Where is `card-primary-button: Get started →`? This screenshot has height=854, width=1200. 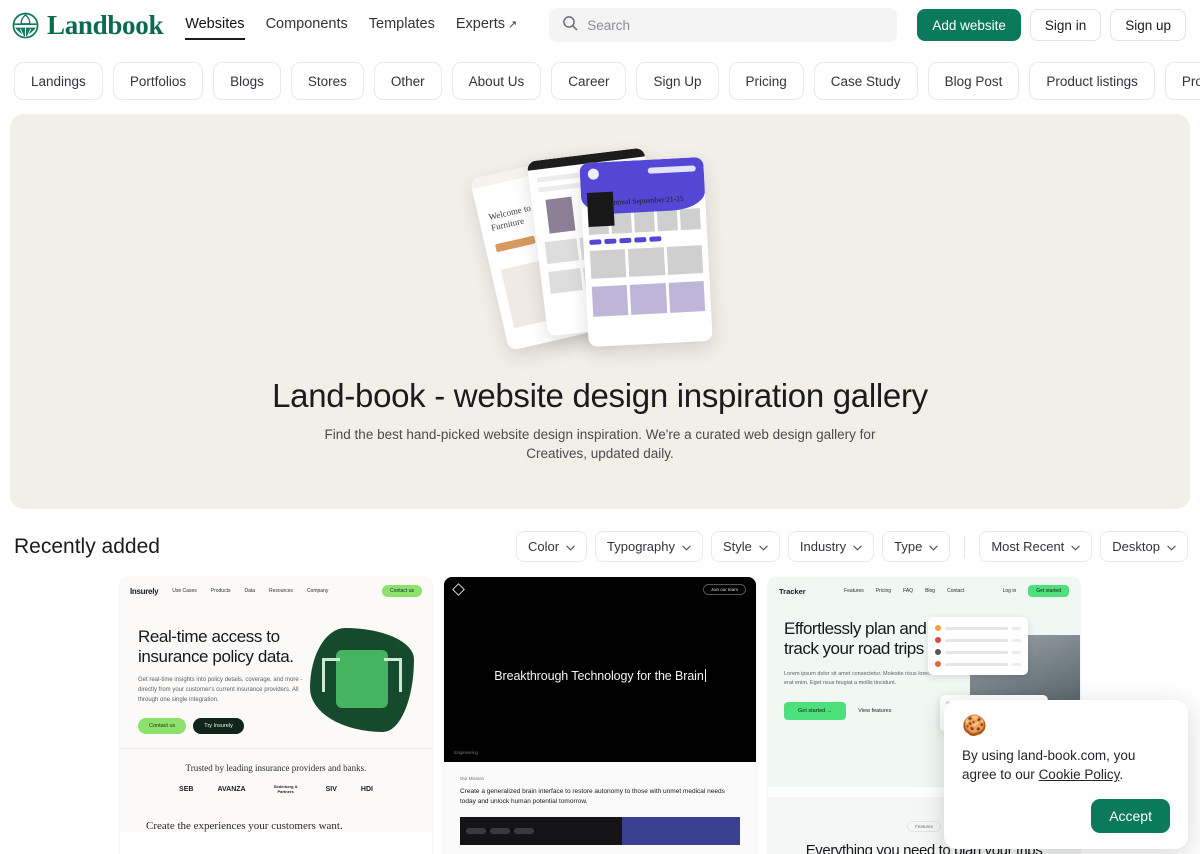
card-primary-button: Get started → is located at coordinates (815, 711).